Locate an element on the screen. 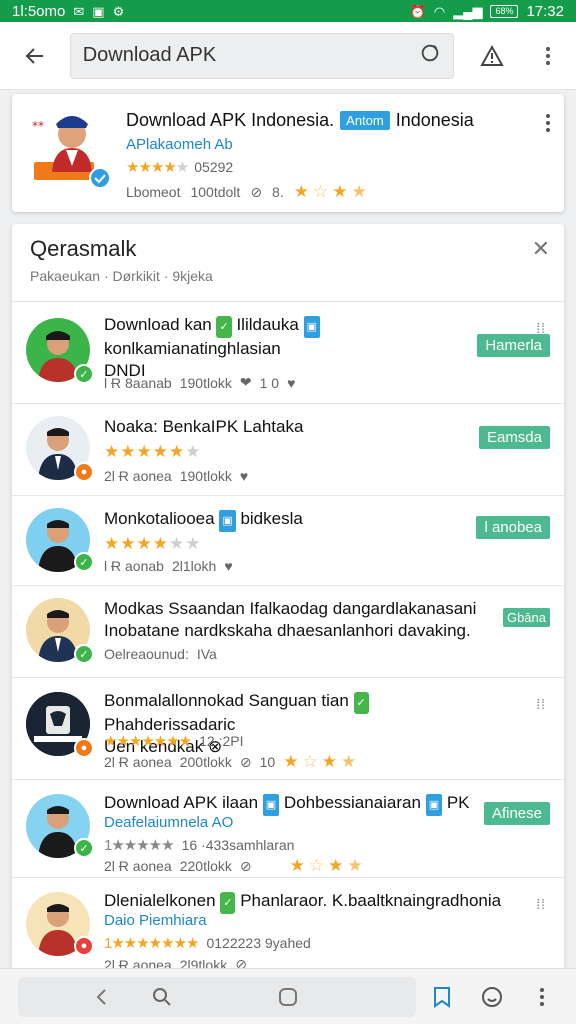 This screenshot has width=576, height=1024. rating-stars: ★★★★★★ is located at coordinates (153, 451).